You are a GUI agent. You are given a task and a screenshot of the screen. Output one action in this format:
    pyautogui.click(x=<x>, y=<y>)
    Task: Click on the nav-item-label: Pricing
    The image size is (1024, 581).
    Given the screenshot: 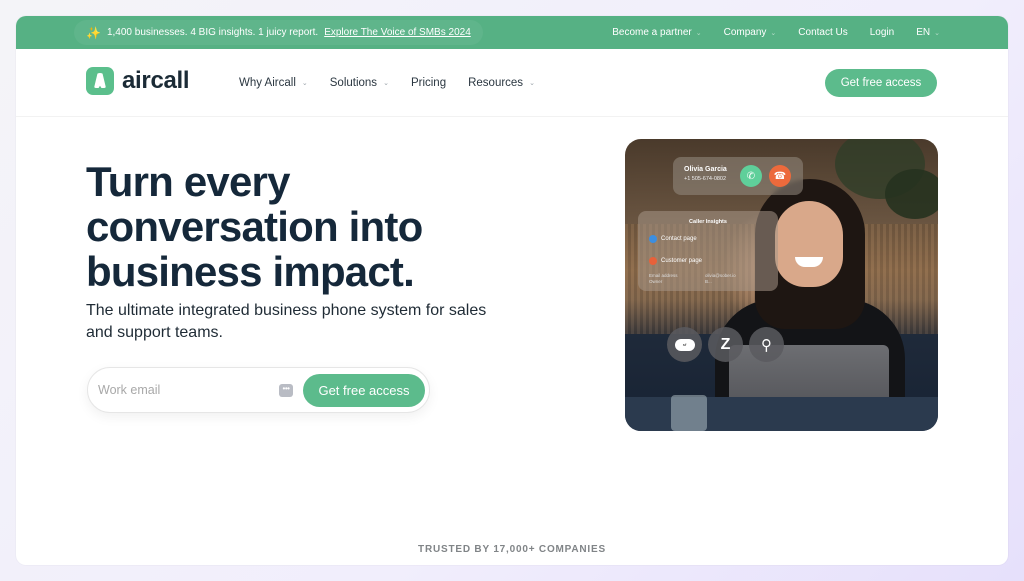 What is the action you would take?
    pyautogui.click(x=428, y=83)
    